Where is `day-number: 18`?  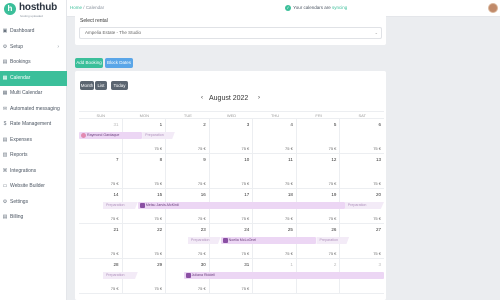
day-number: 18 is located at coordinates (290, 194).